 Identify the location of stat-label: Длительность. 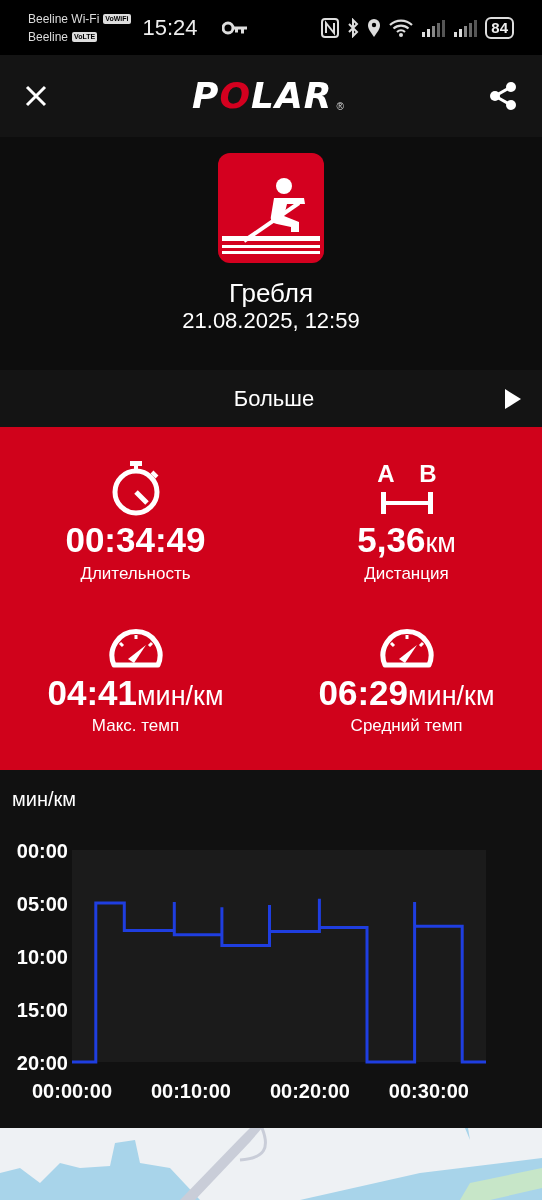
(135, 573).